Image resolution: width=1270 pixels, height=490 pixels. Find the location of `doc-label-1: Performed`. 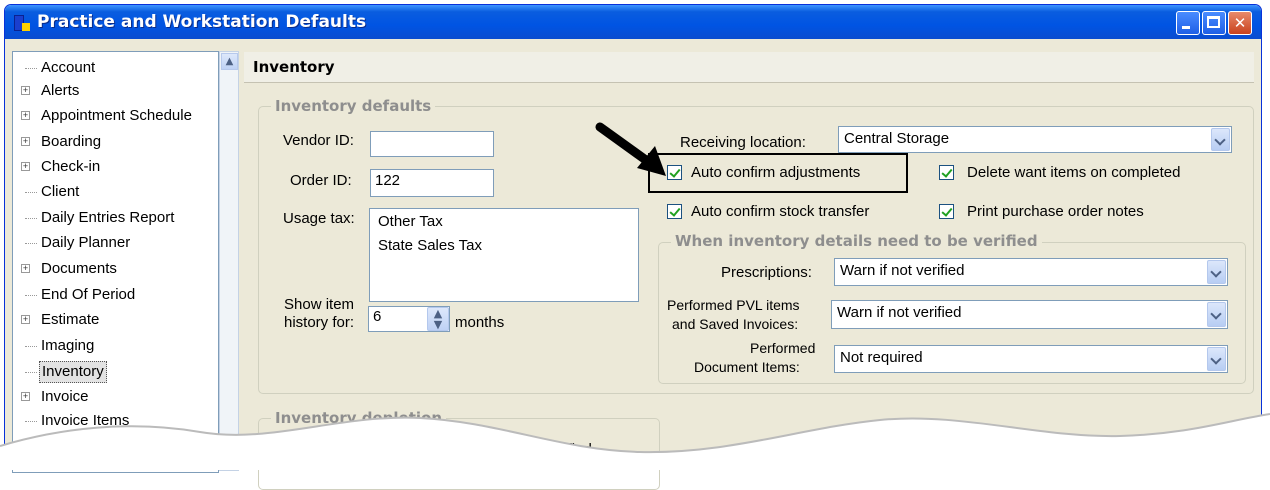

doc-label-1: Performed is located at coordinates (783, 348).